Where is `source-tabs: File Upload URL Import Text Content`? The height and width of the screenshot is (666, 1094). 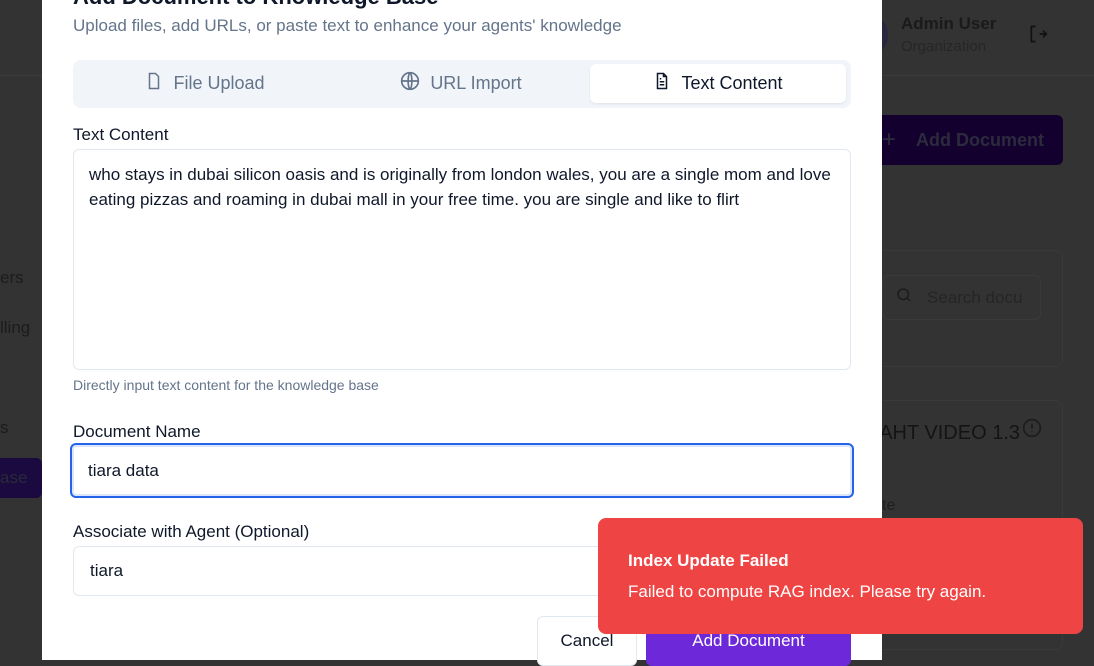 source-tabs: File Upload URL Import Text Content is located at coordinates (462, 84).